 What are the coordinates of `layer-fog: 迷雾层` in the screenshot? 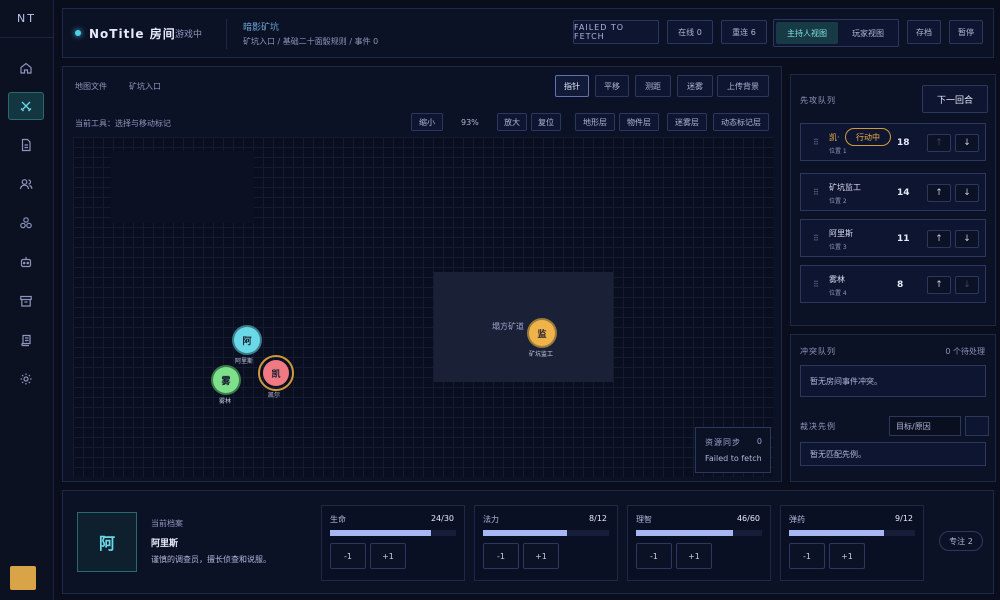 It's located at (687, 122).